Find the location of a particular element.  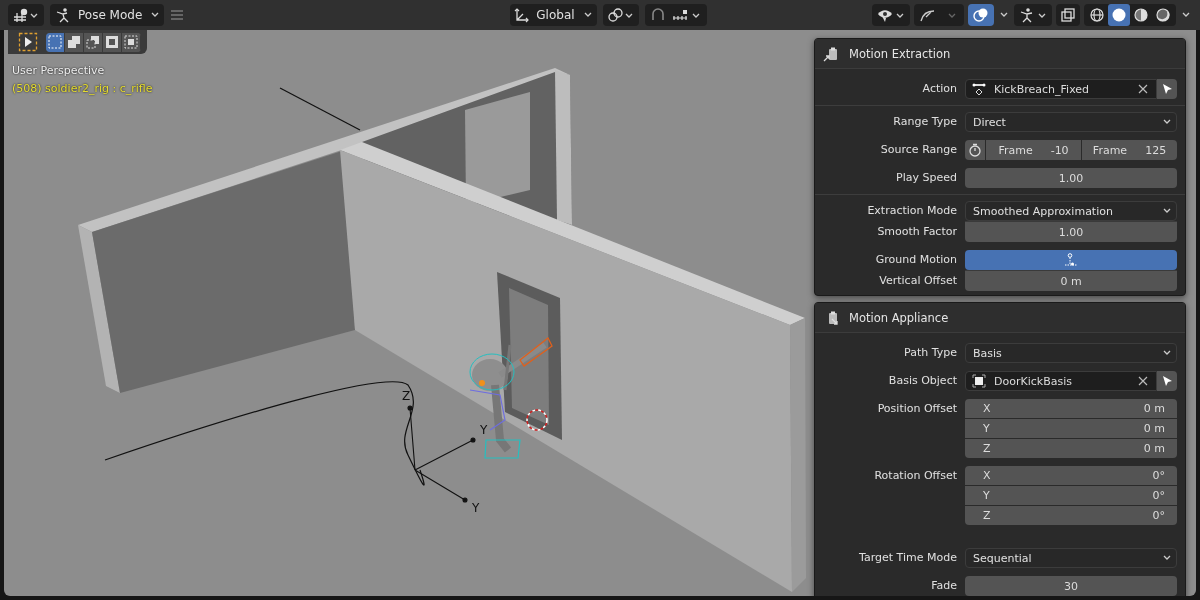

field-label: Extraction Mode is located at coordinates (912, 211).